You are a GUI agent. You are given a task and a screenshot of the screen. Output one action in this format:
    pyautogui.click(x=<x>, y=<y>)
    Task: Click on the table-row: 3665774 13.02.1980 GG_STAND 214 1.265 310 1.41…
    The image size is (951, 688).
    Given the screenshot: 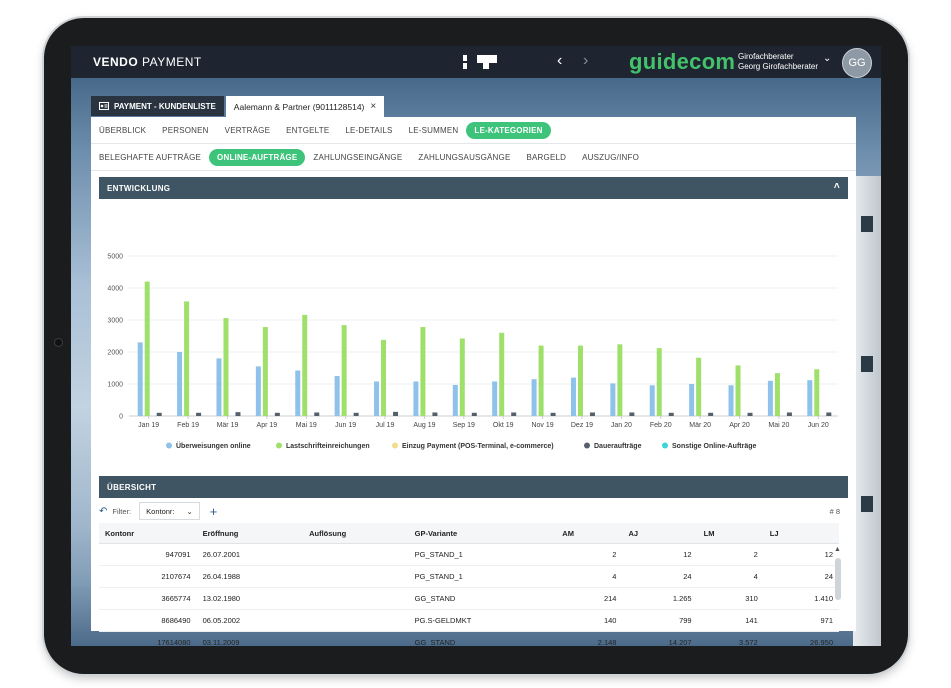 What is the action you would take?
    pyautogui.click(x=469, y=598)
    